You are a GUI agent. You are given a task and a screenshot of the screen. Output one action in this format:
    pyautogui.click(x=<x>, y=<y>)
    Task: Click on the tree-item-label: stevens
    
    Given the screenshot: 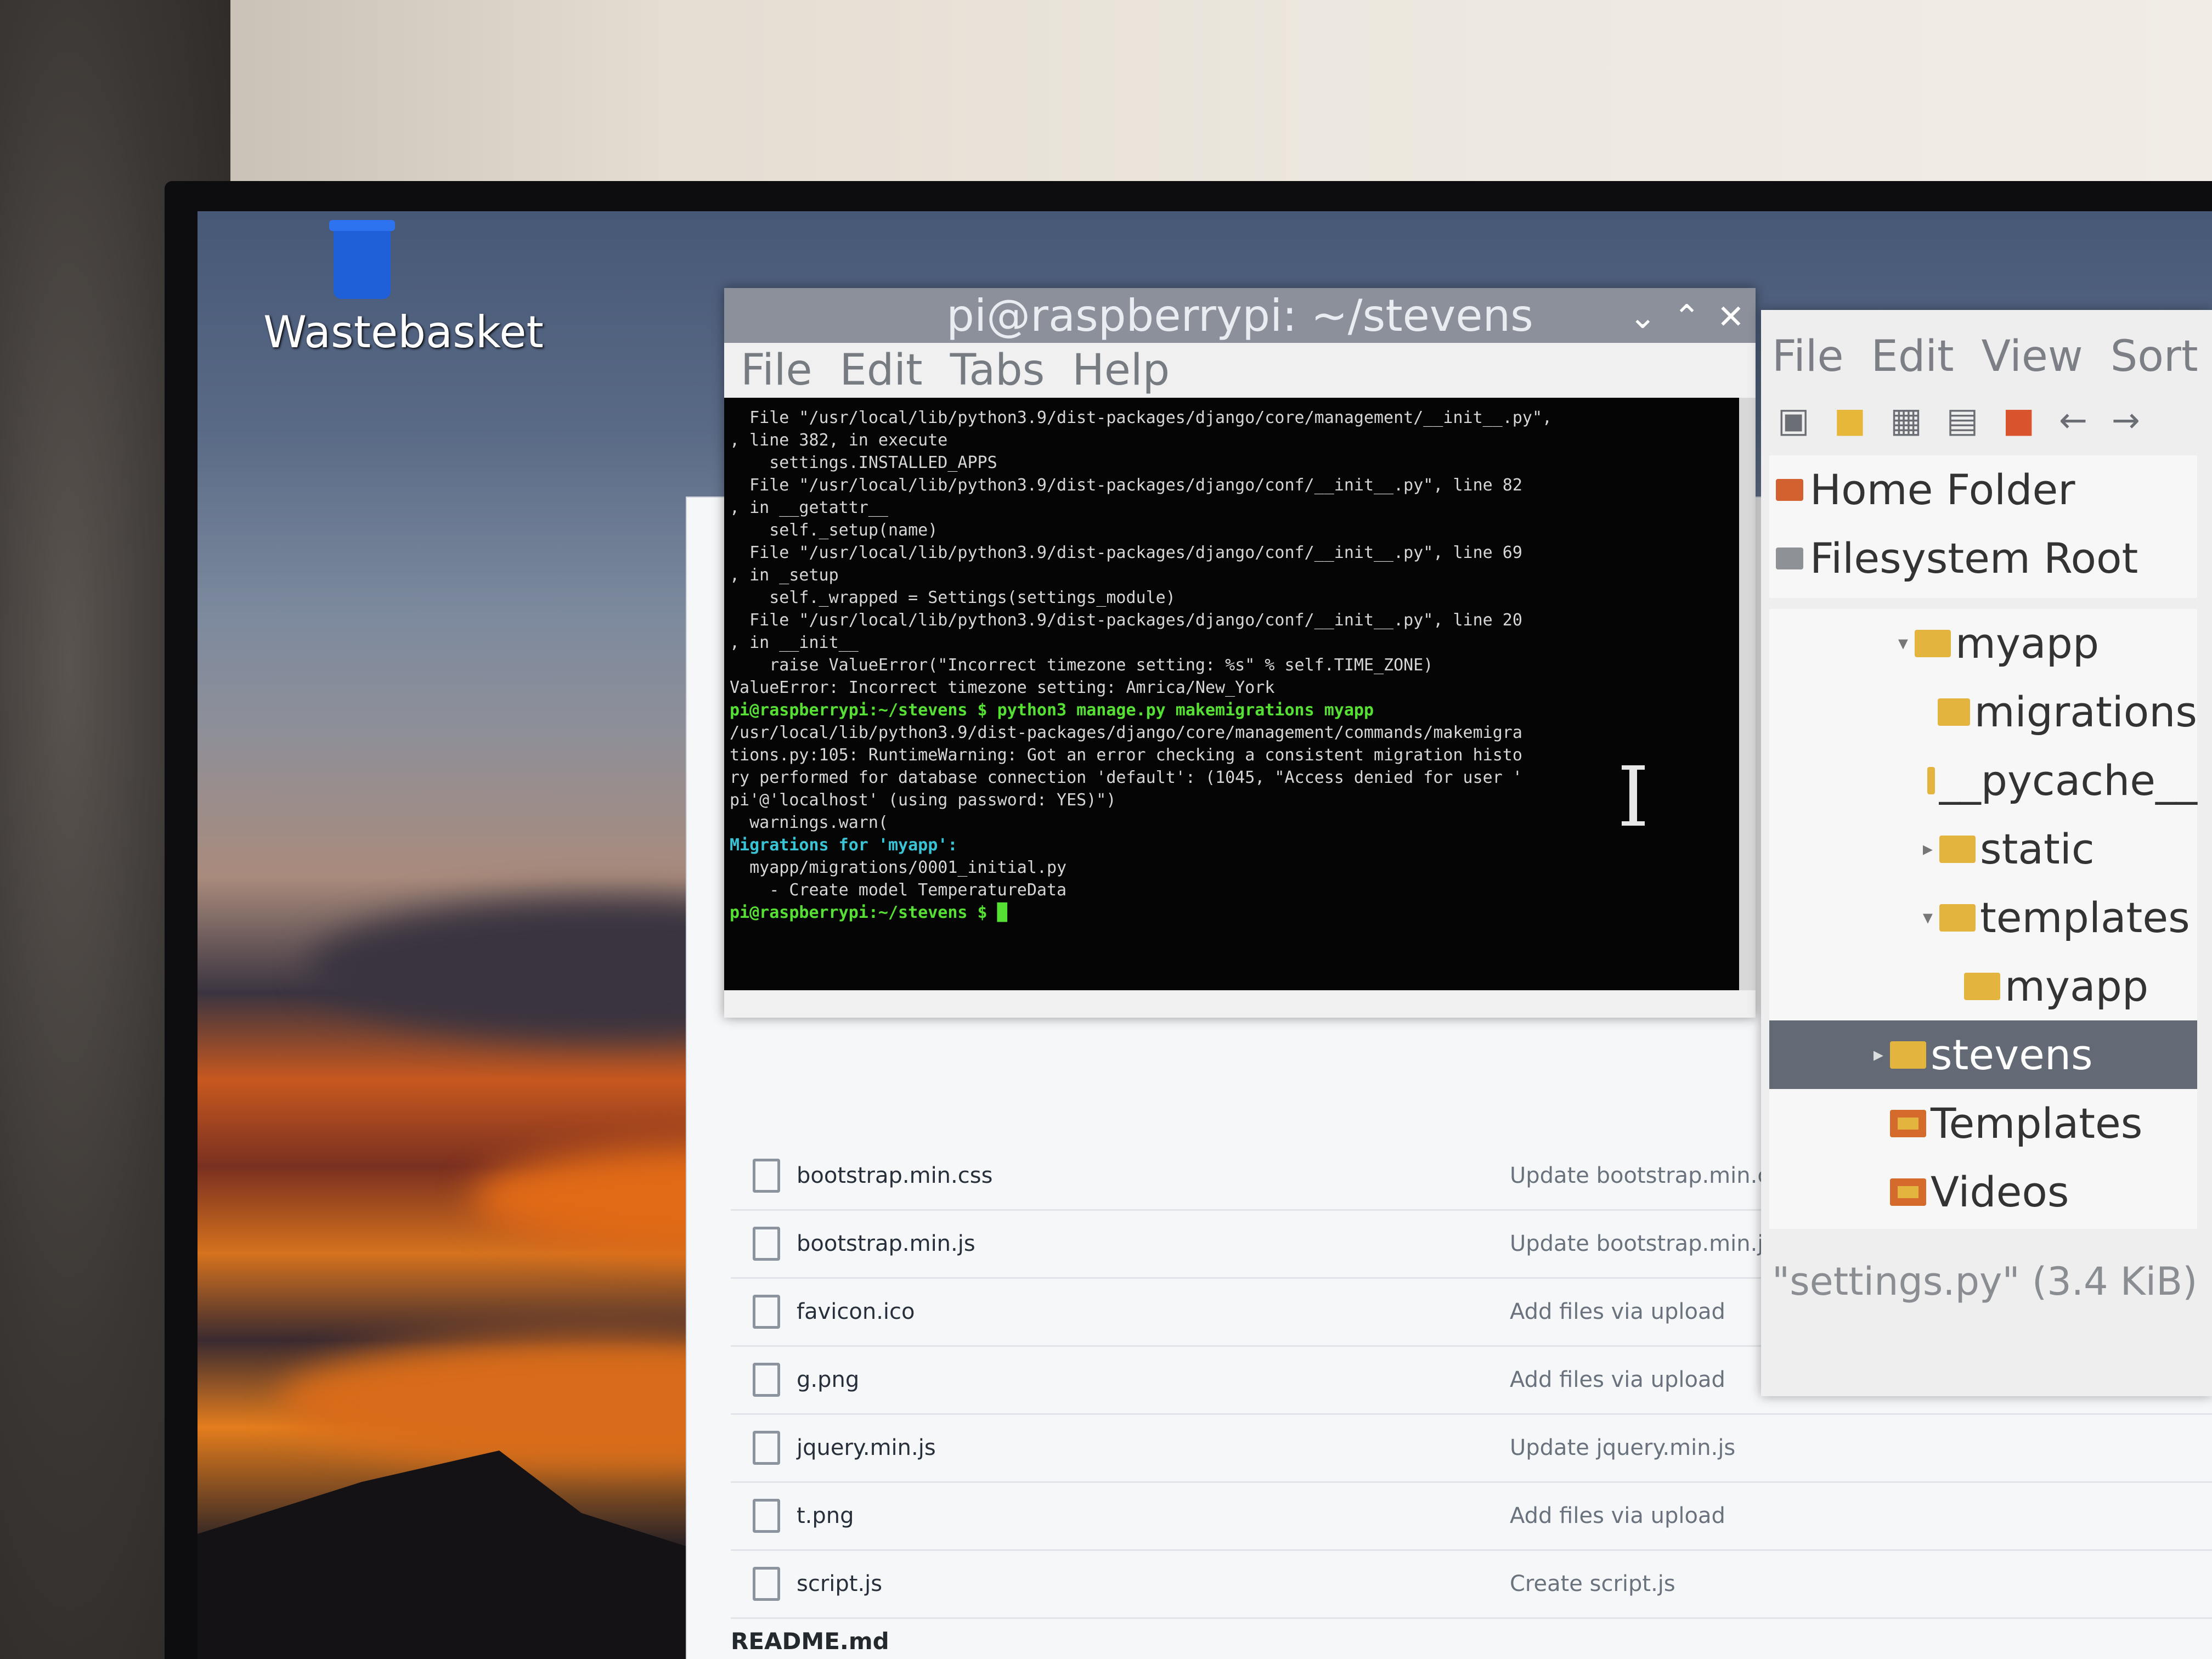 What is the action you would take?
    pyautogui.click(x=2012, y=1054)
    